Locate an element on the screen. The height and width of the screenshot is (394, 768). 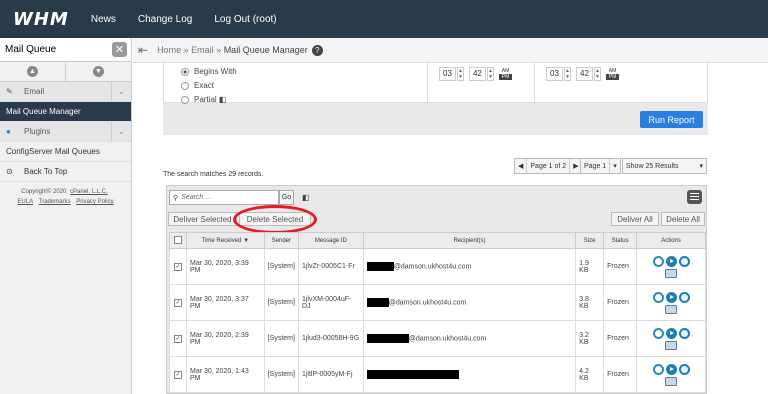
eraser-icon: ◧ is located at coordinates (306, 197).